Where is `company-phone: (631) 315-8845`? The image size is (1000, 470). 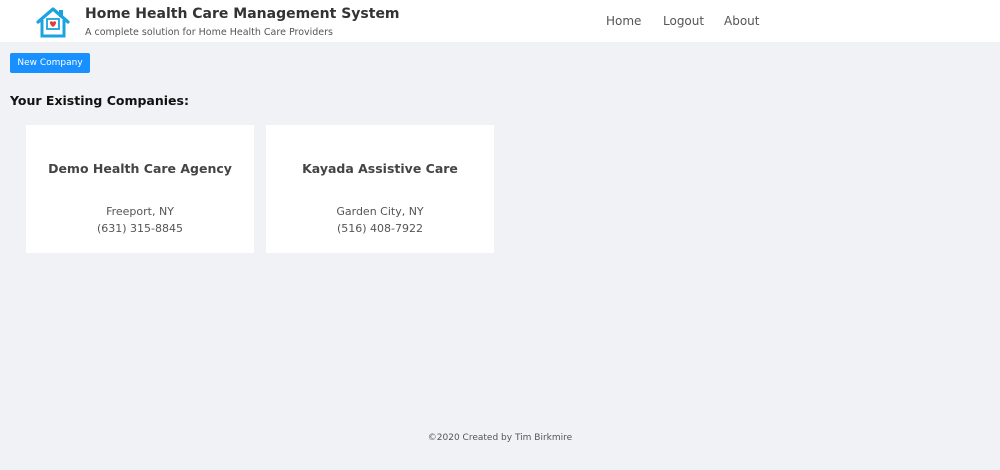 company-phone: (631) 315-8845 is located at coordinates (140, 228).